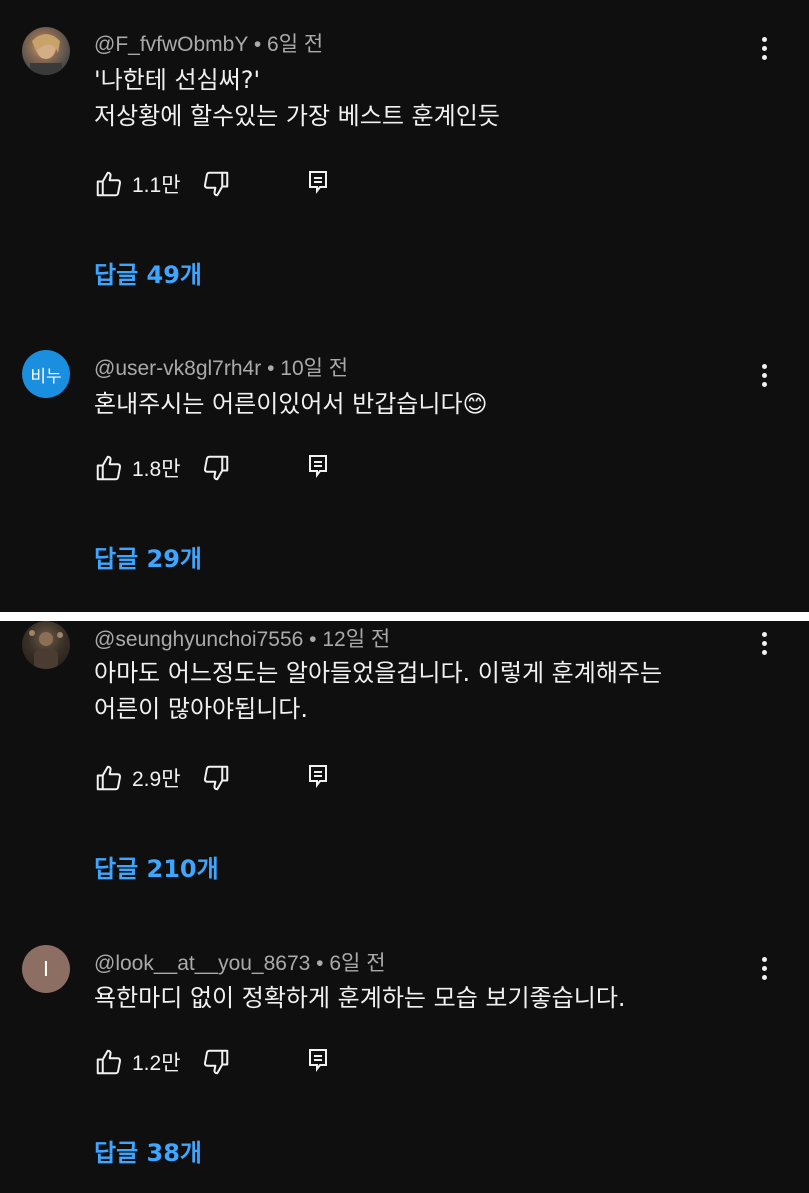 This screenshot has width=809, height=1193. What do you see at coordinates (360, 998) in the screenshot?
I see `comment-line: 욕한마디 없이 정확하게 훈계하는 모습 보기좋습니다.` at bounding box center [360, 998].